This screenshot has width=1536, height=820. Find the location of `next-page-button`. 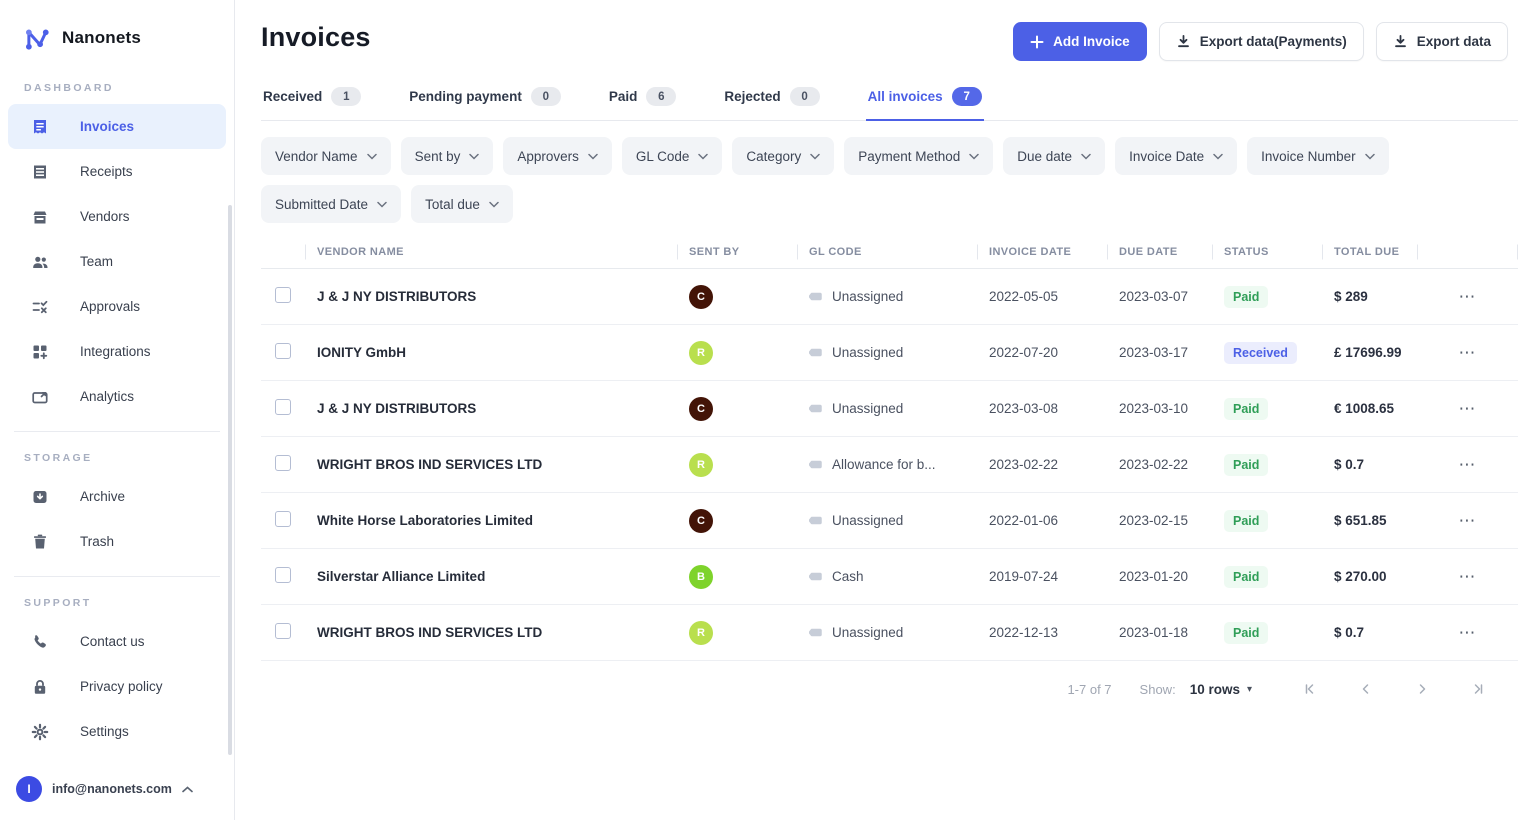

next-page-button is located at coordinates (1422, 689).